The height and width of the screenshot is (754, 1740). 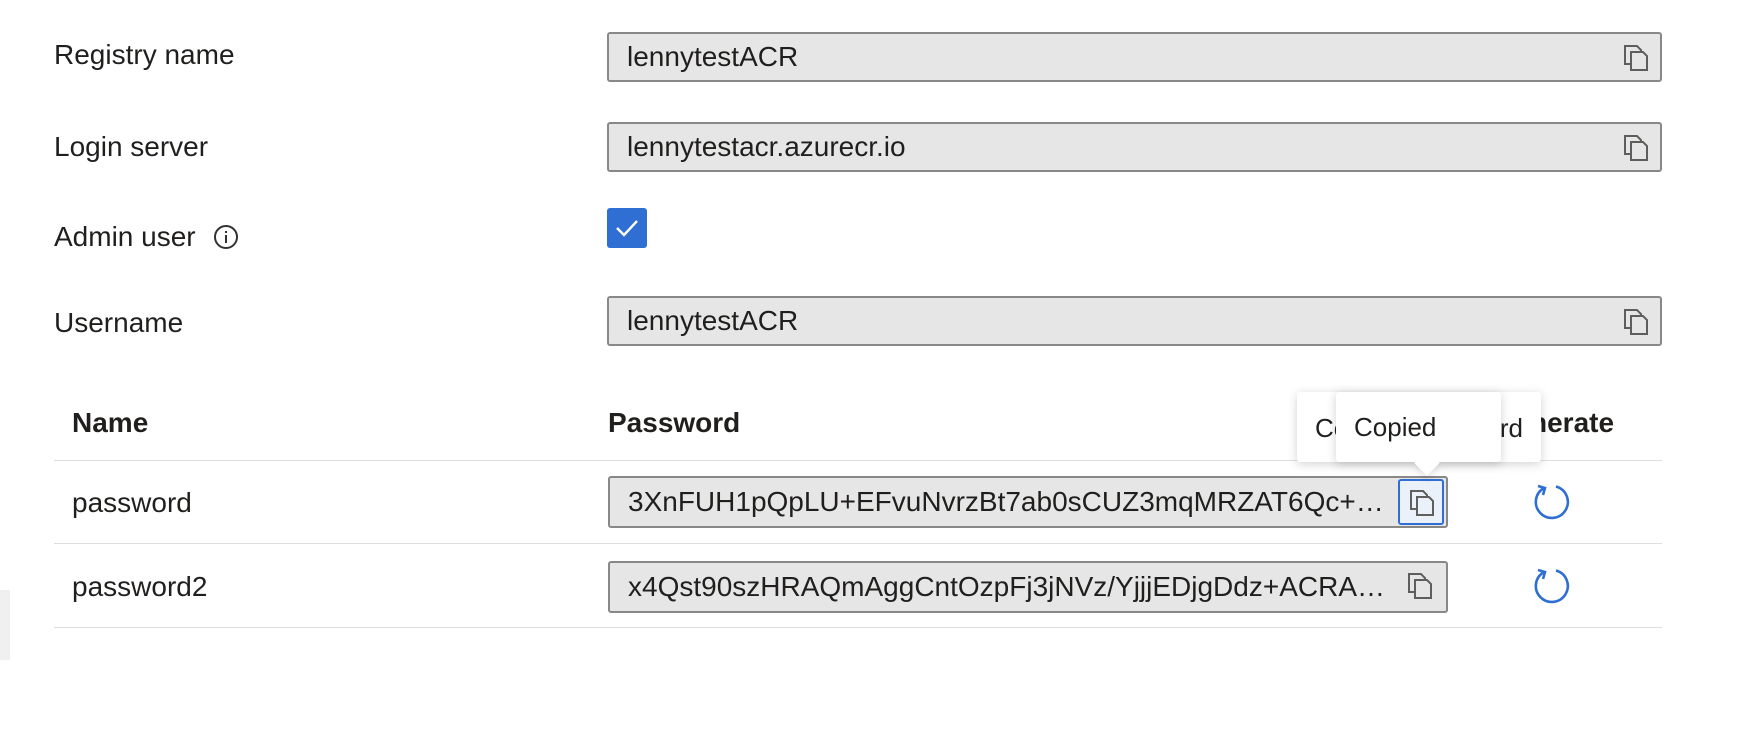 What do you see at coordinates (110, 422) in the screenshot?
I see `column-header-name: Name` at bounding box center [110, 422].